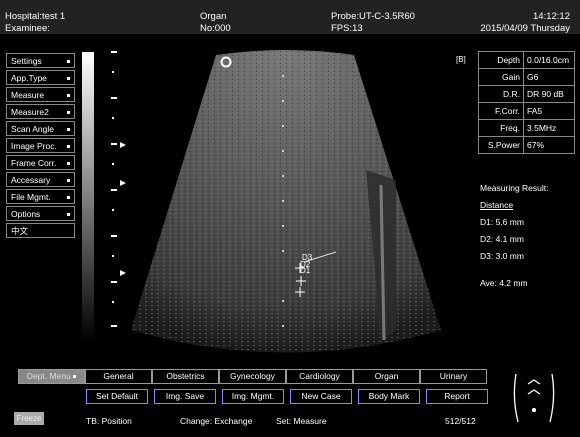 The width and height of the screenshot is (580, 437). What do you see at coordinates (461, 59) in the screenshot?
I see `image-mode-marker: [B]` at bounding box center [461, 59].